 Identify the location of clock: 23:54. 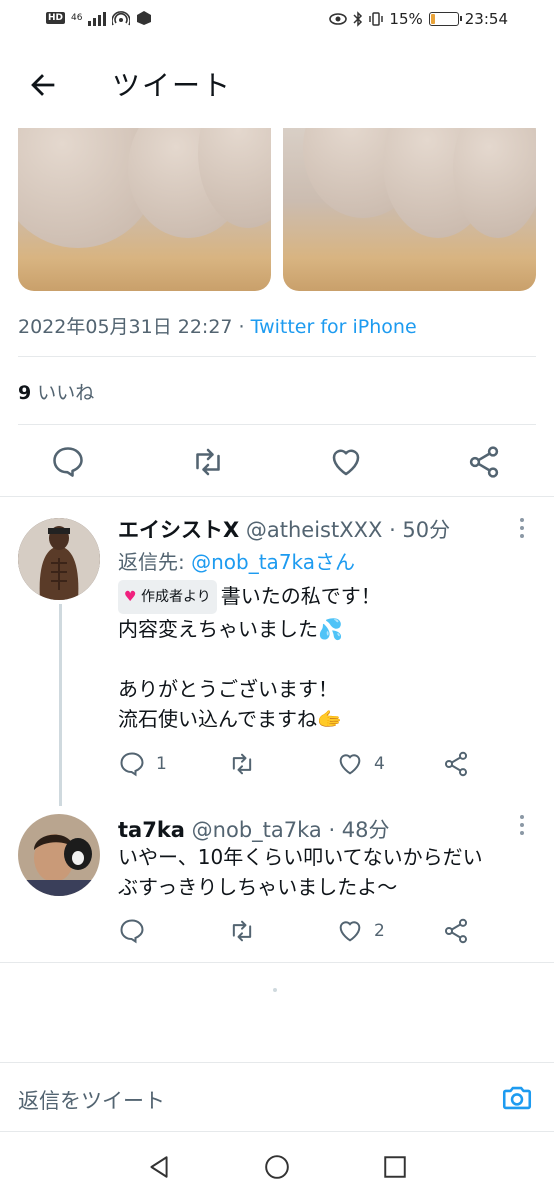
(486, 19).